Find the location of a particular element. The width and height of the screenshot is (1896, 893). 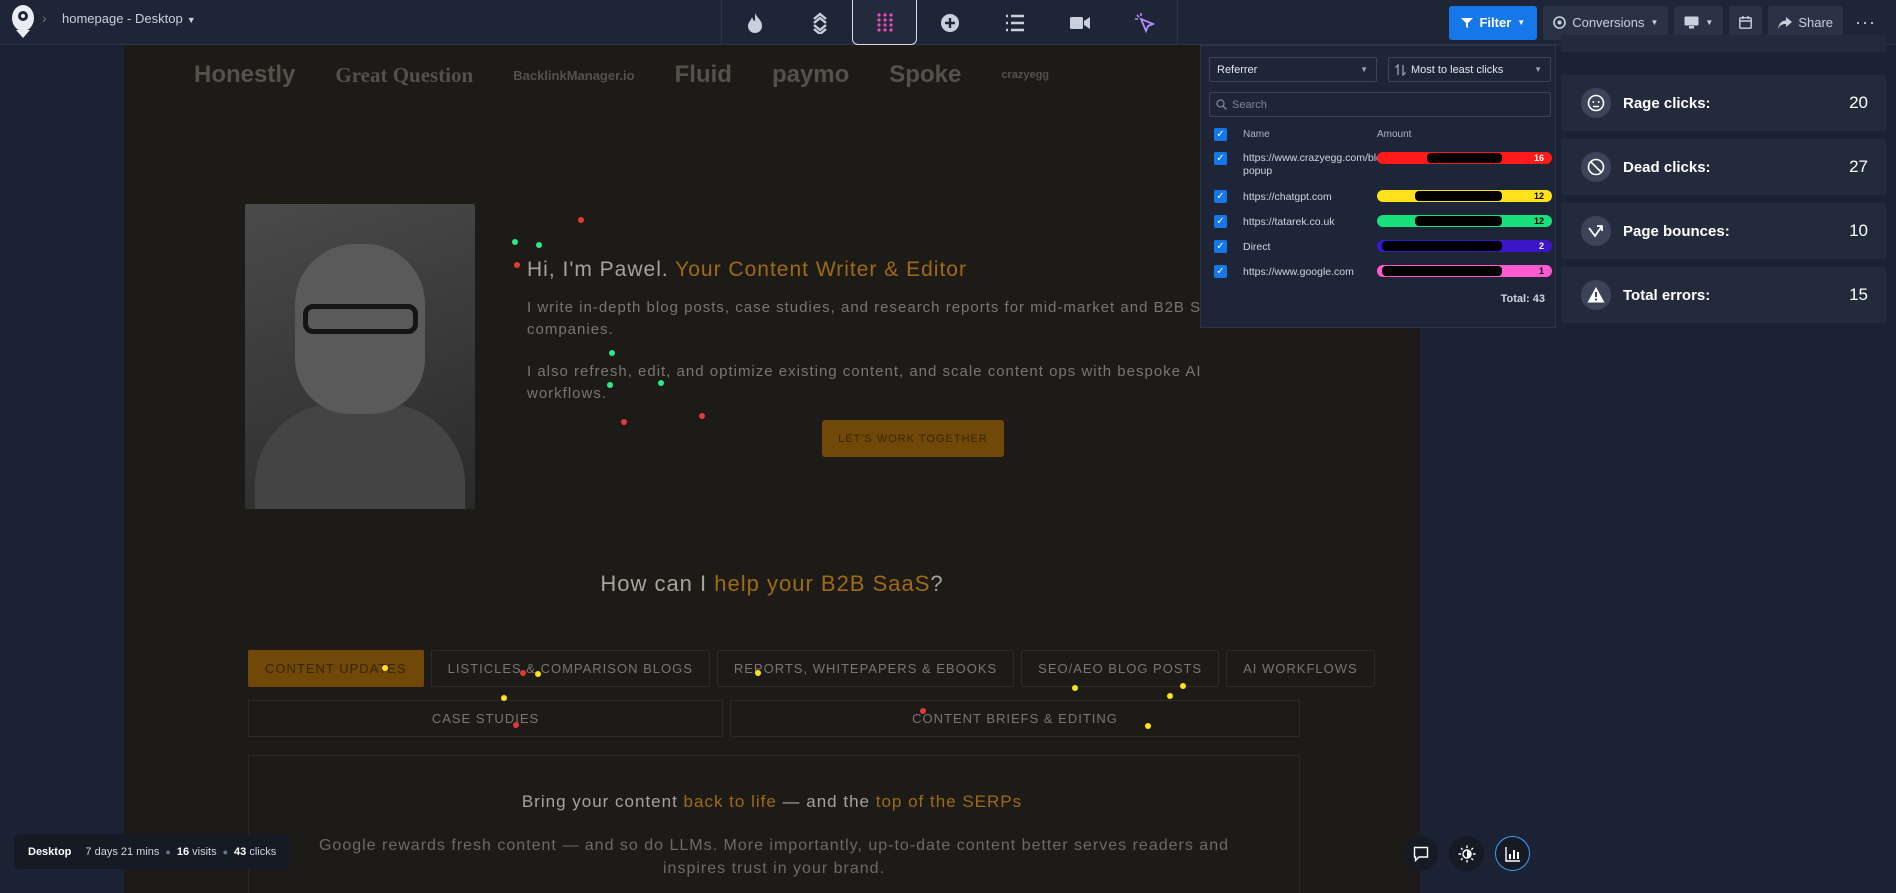

panel-heading-accent-2: top of the SERPs is located at coordinates (949, 801).